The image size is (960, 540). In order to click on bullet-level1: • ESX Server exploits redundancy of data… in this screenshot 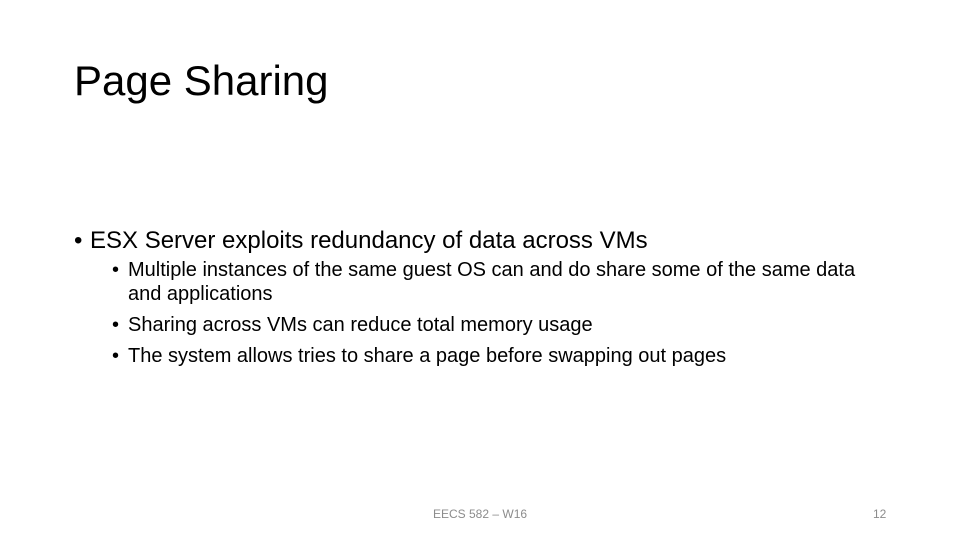, I will do `click(494, 241)`.